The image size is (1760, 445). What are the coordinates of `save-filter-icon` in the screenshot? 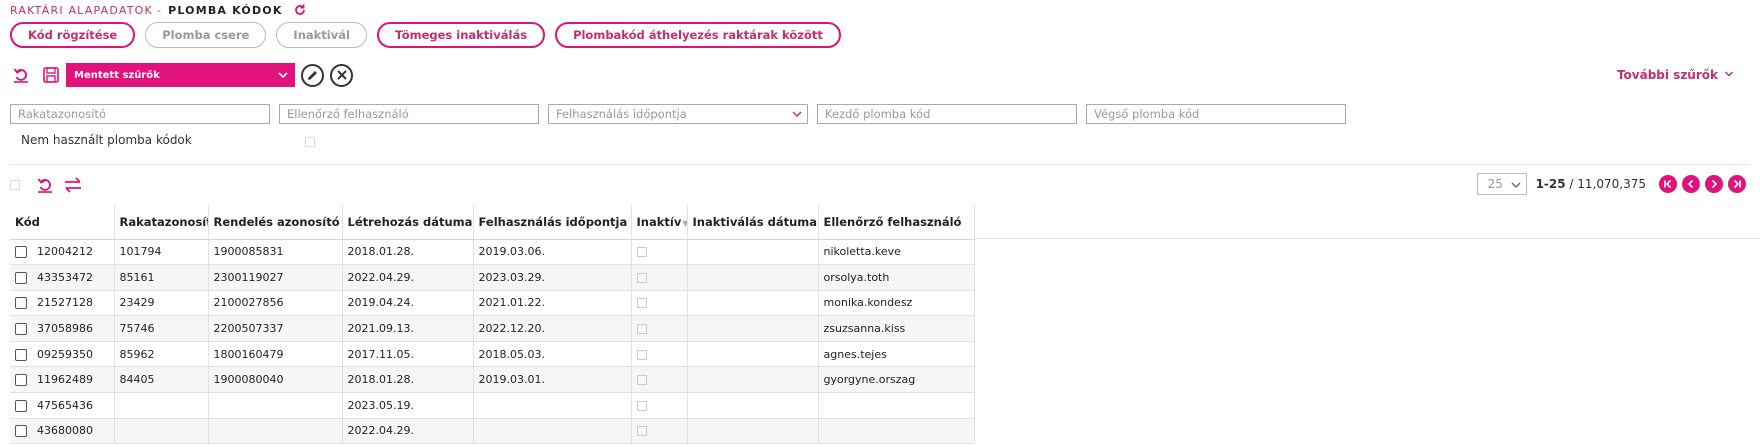 It's located at (51, 75).